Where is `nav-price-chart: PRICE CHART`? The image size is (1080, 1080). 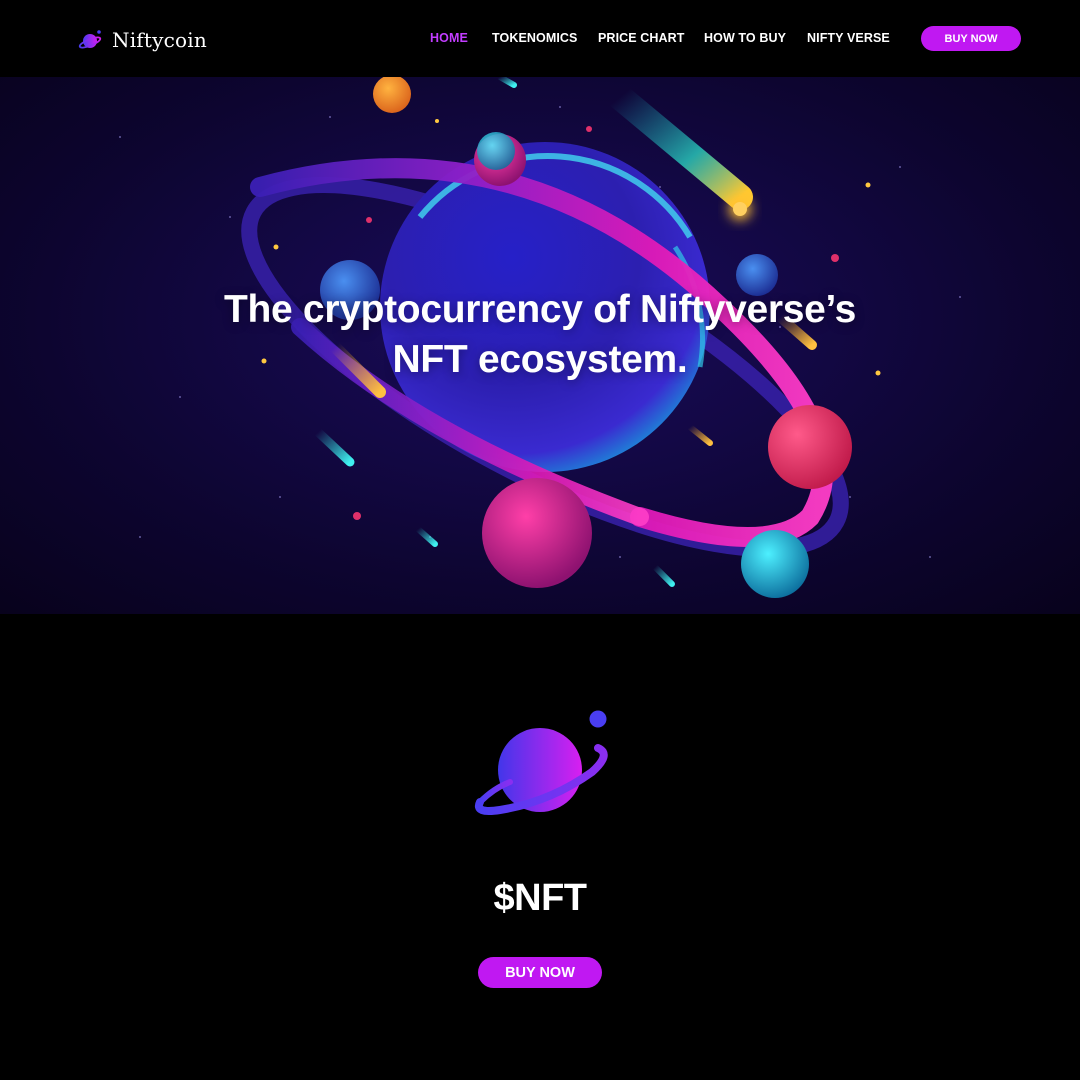
nav-price-chart: PRICE CHART is located at coordinates (641, 38).